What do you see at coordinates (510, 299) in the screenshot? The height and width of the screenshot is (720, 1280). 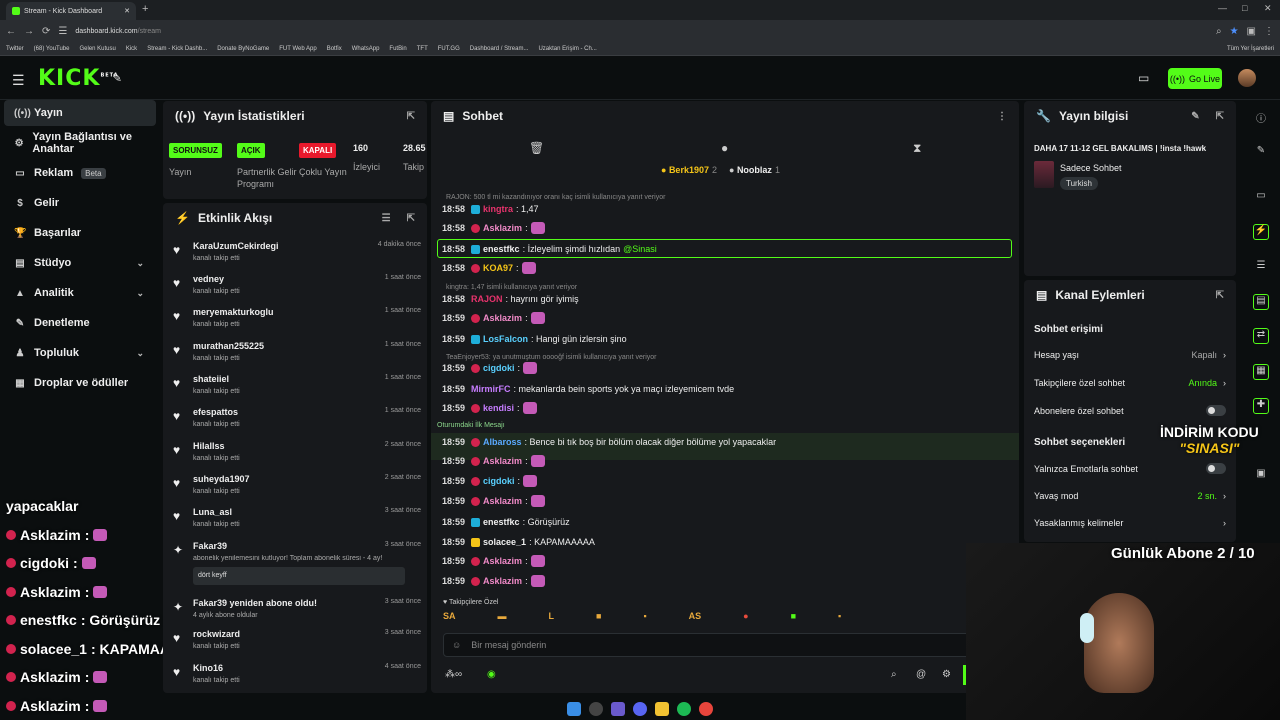 I see `chat-message: 18:58 RAJON: hayrını gör iyimiş` at bounding box center [510, 299].